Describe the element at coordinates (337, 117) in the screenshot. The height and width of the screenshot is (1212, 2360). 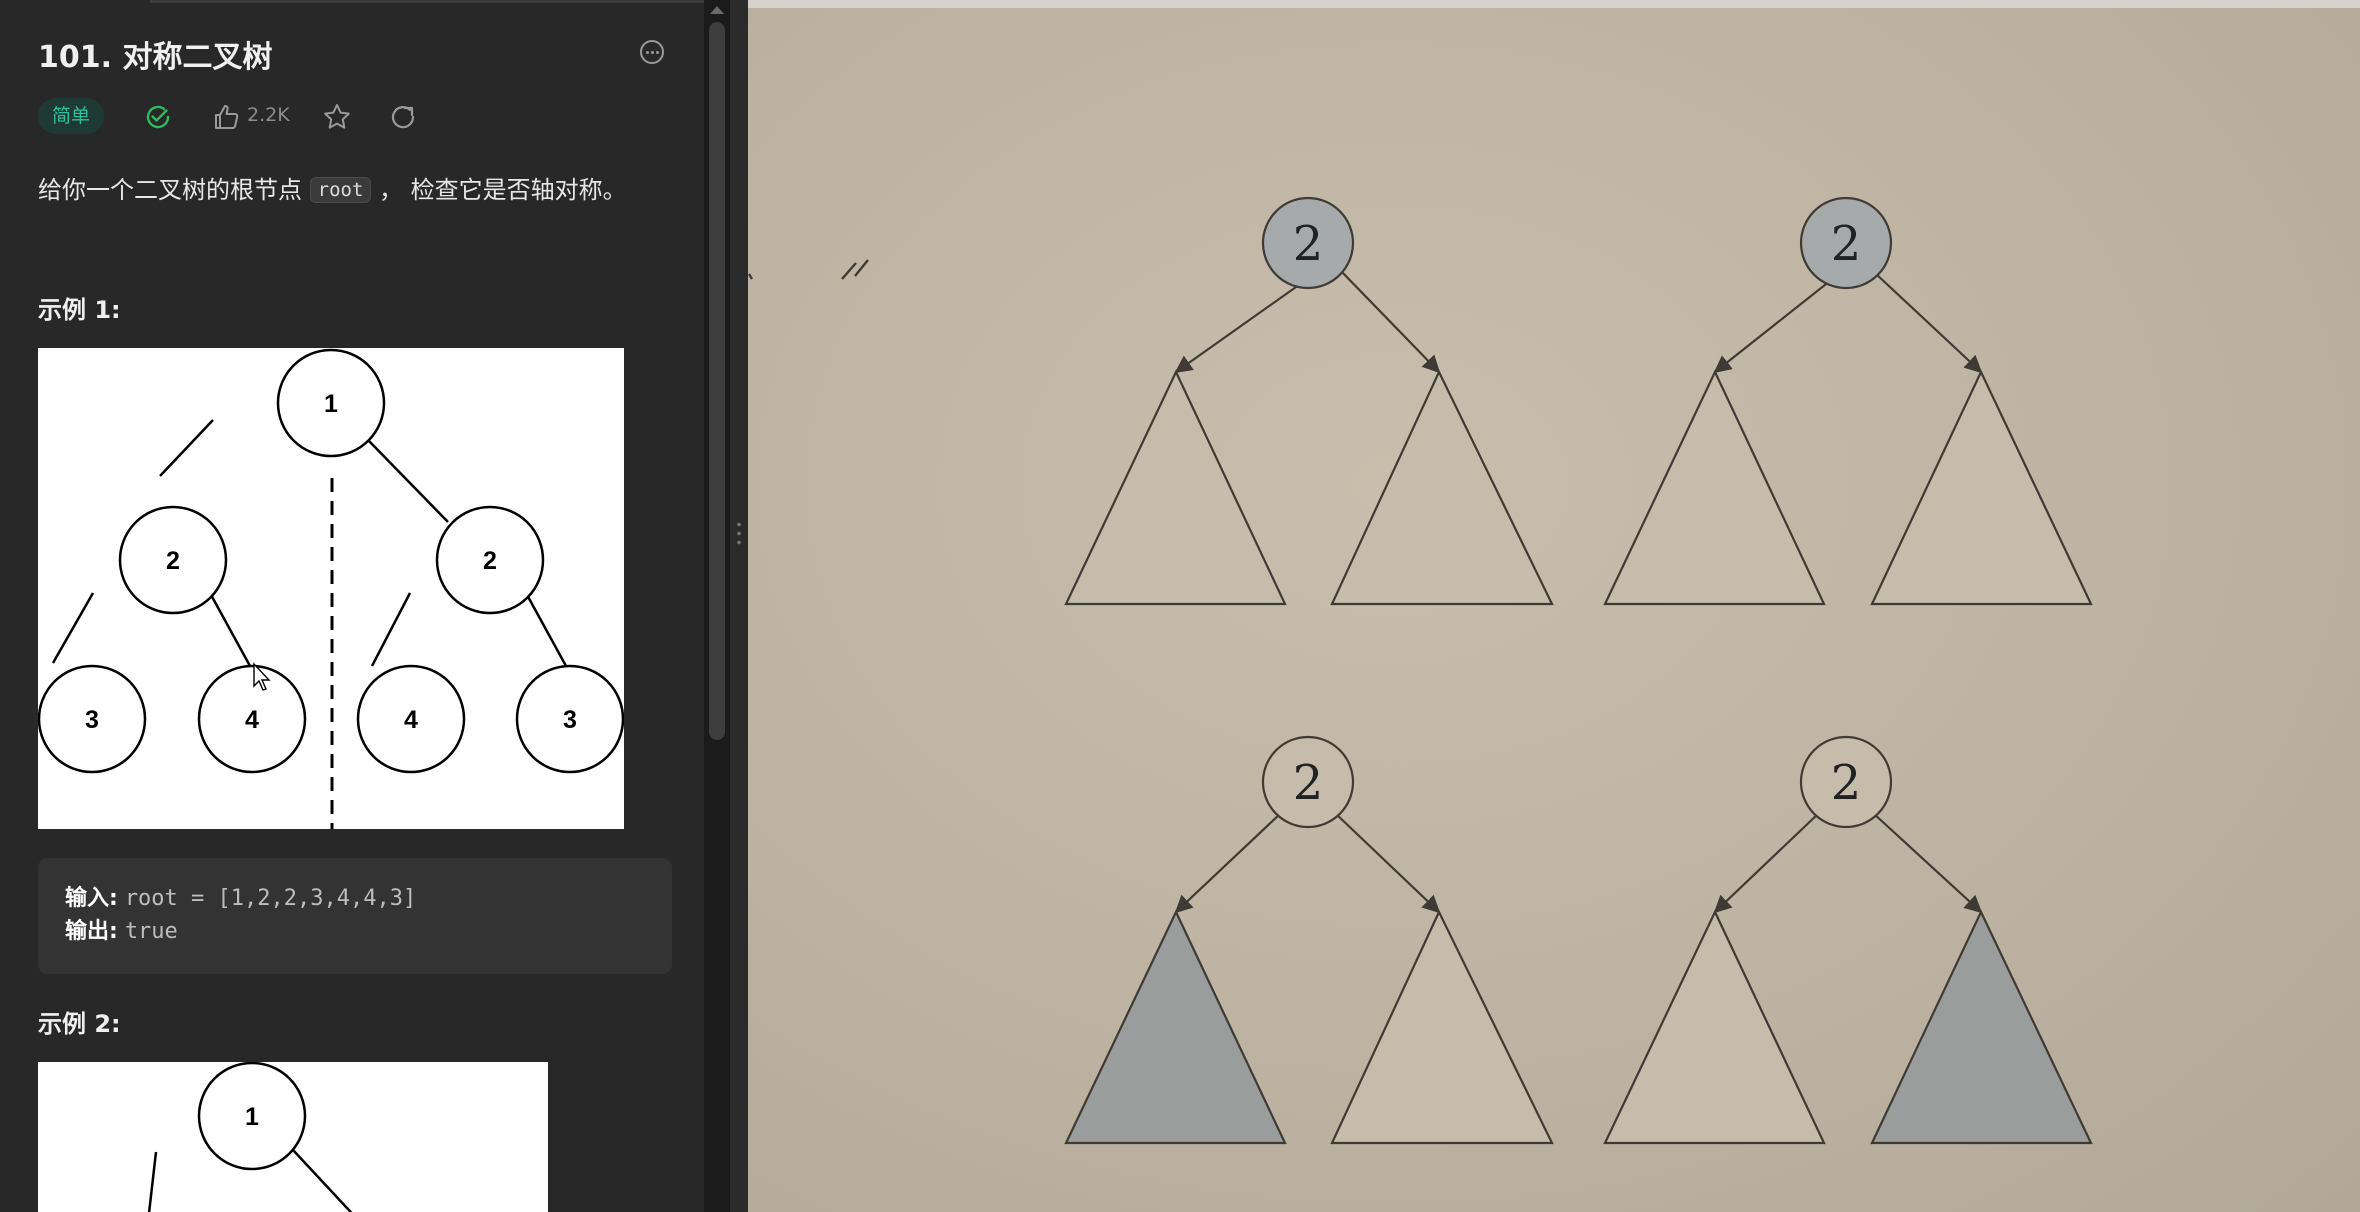
I see `star-icon` at that location.